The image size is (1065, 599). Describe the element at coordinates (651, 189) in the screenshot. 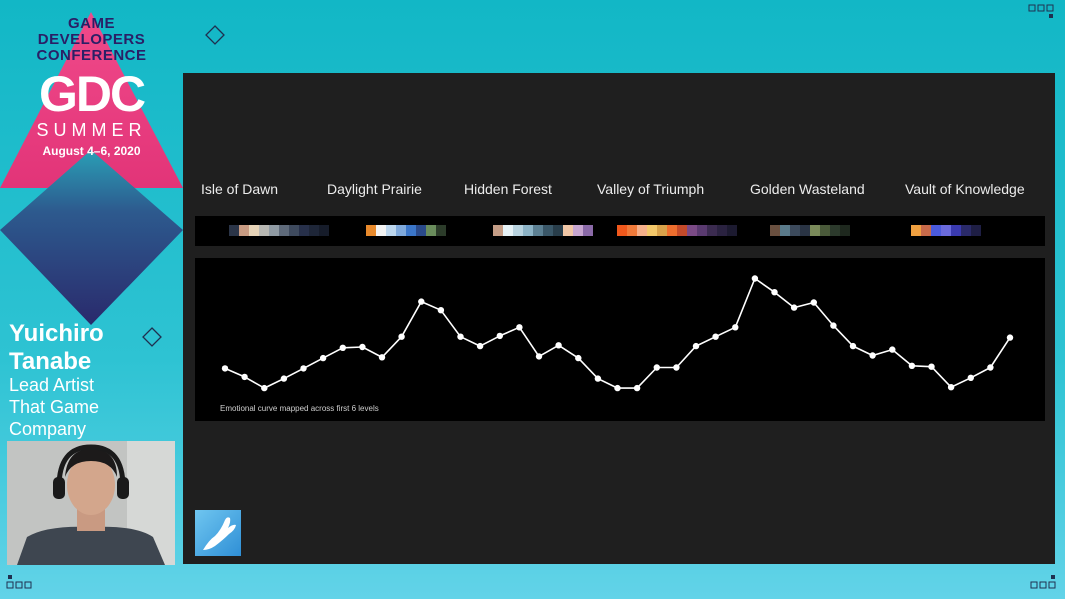

I see `level-label: Valley of Triumph` at that location.